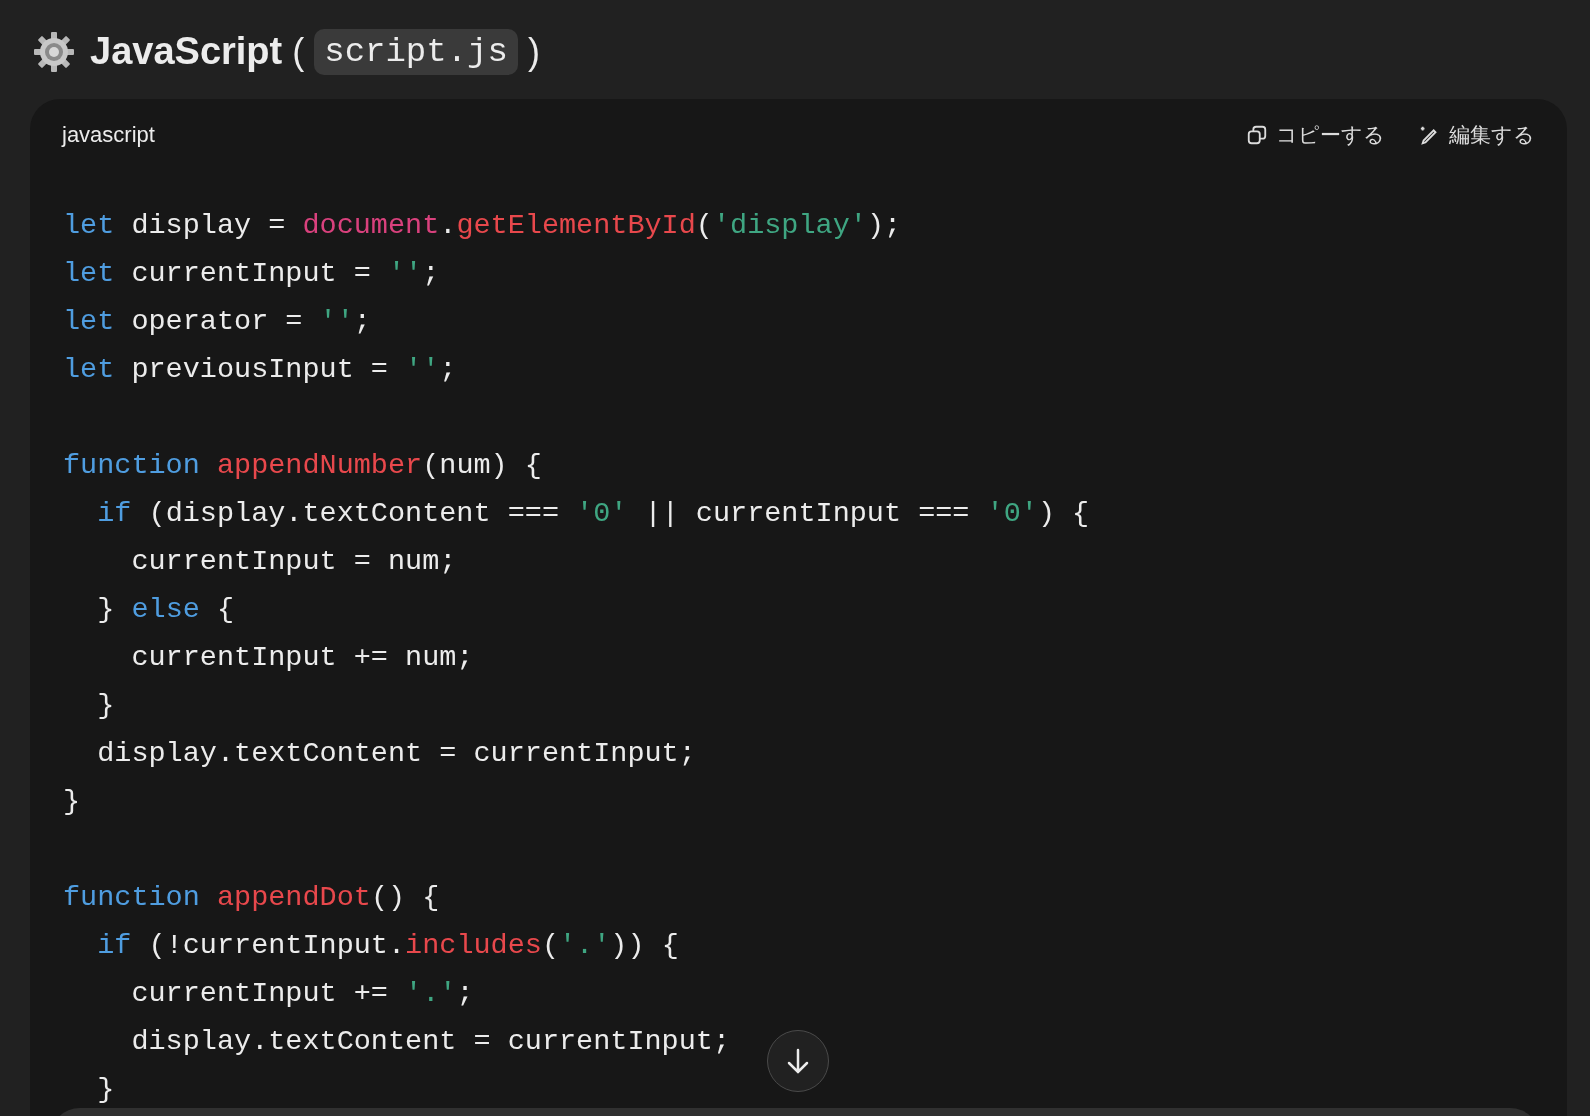 This screenshot has width=1590, height=1116. Describe the element at coordinates (217, 322) in the screenshot. I see `code-line: let operator = '';` at that location.